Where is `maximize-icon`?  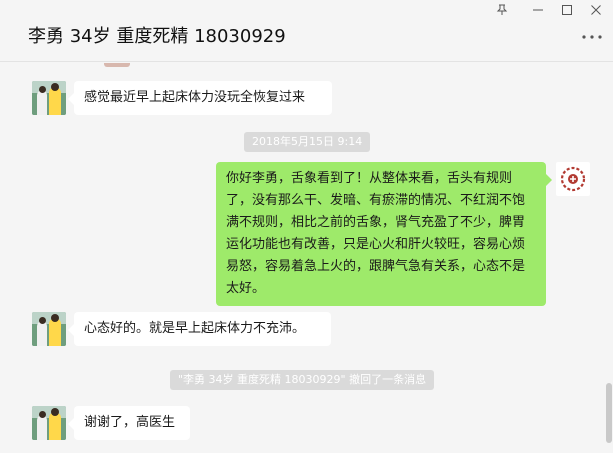
maximize-icon is located at coordinates (567, 12).